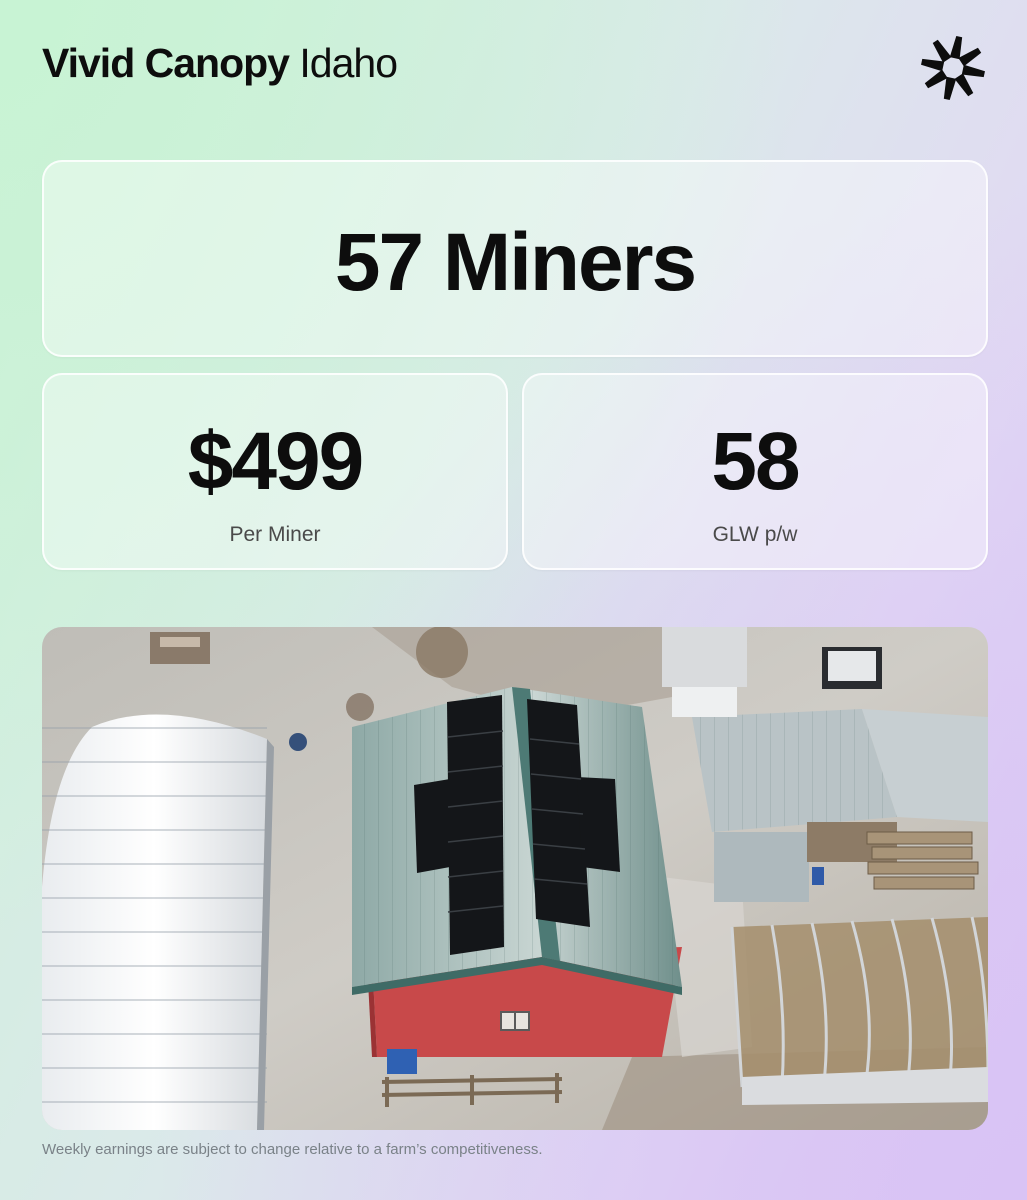  What do you see at coordinates (515, 67) in the screenshot?
I see `header: Vivid Canopy Idaho` at bounding box center [515, 67].